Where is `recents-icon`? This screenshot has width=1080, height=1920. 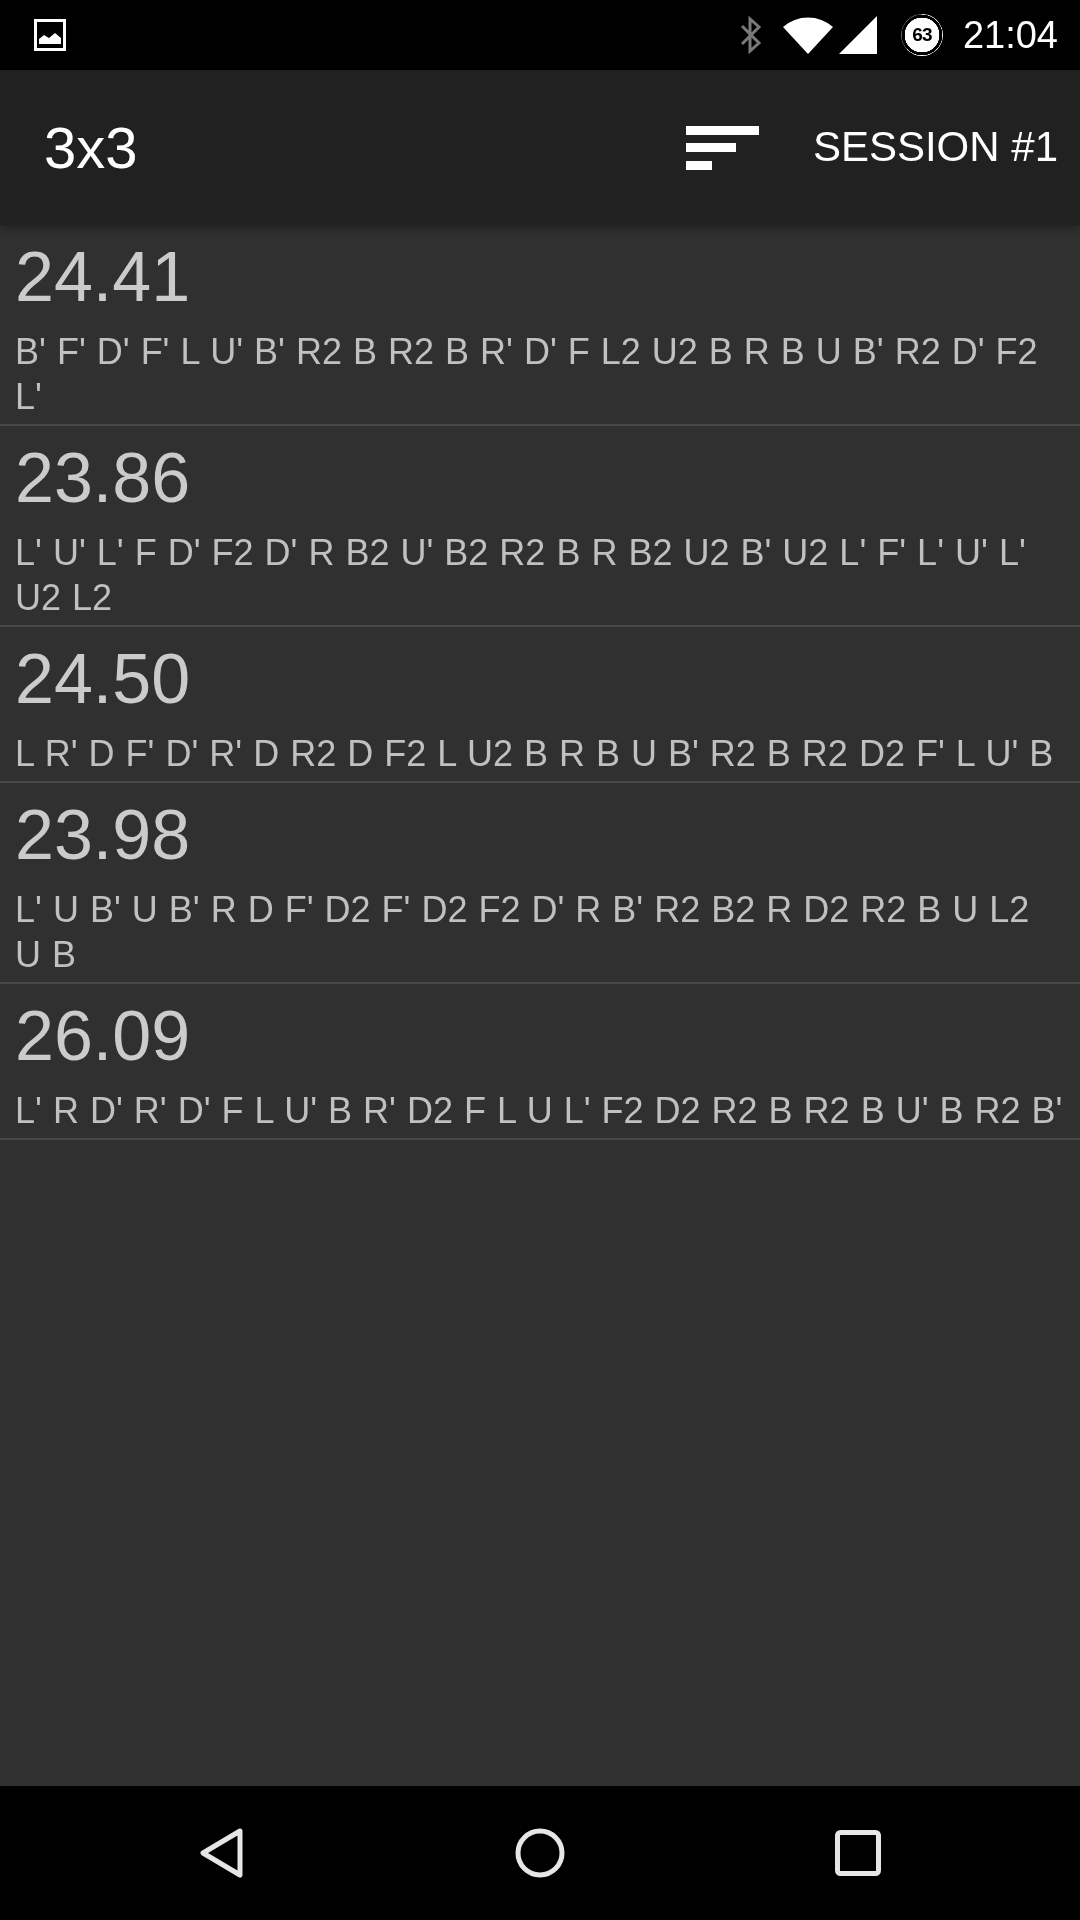
recents-icon is located at coordinates (858, 1853).